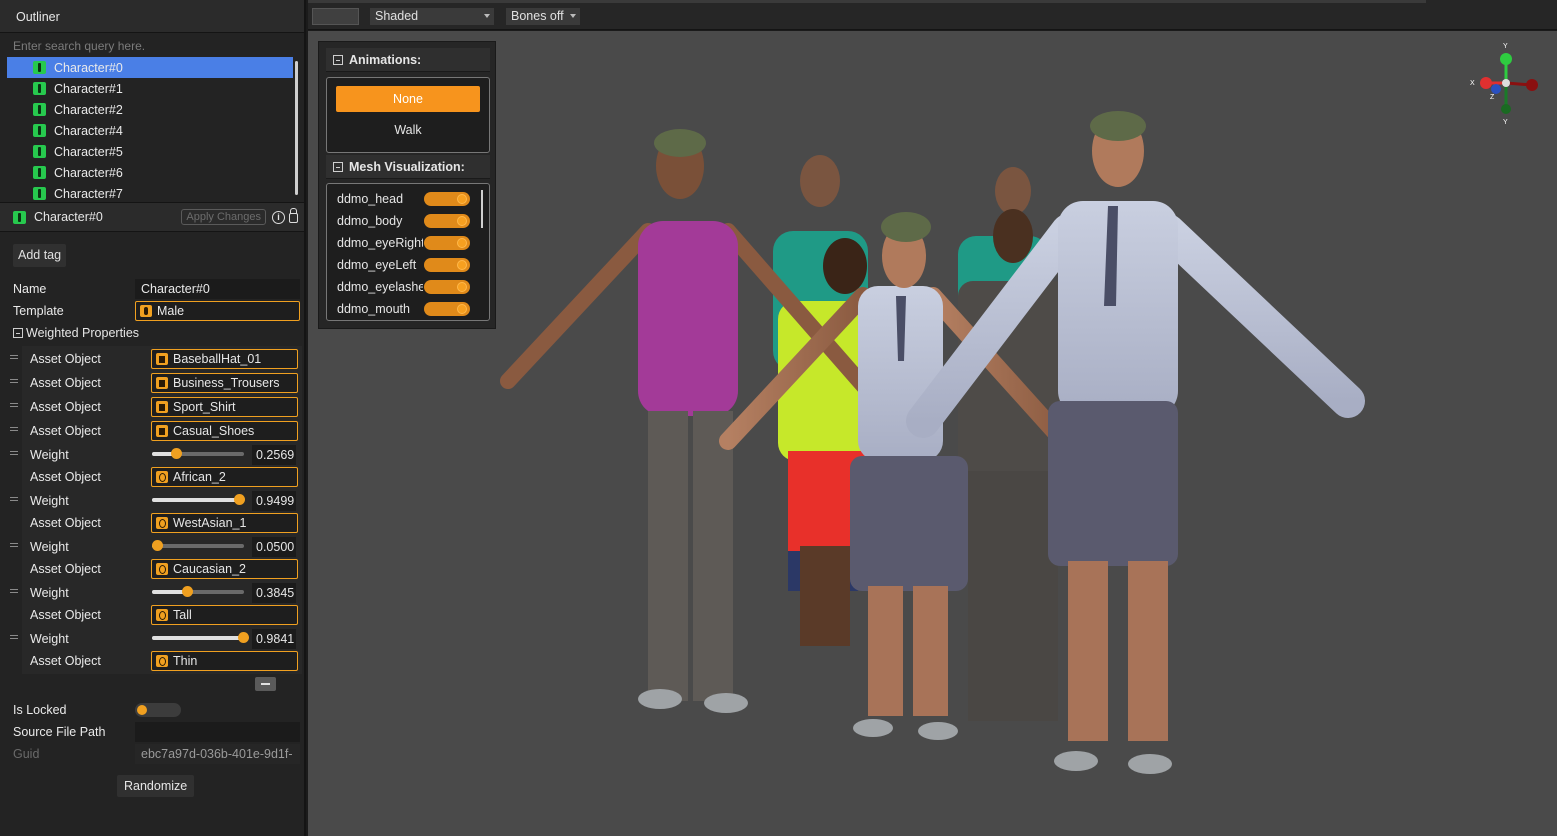  What do you see at coordinates (278, 217) in the screenshot?
I see `info-icon: i` at bounding box center [278, 217].